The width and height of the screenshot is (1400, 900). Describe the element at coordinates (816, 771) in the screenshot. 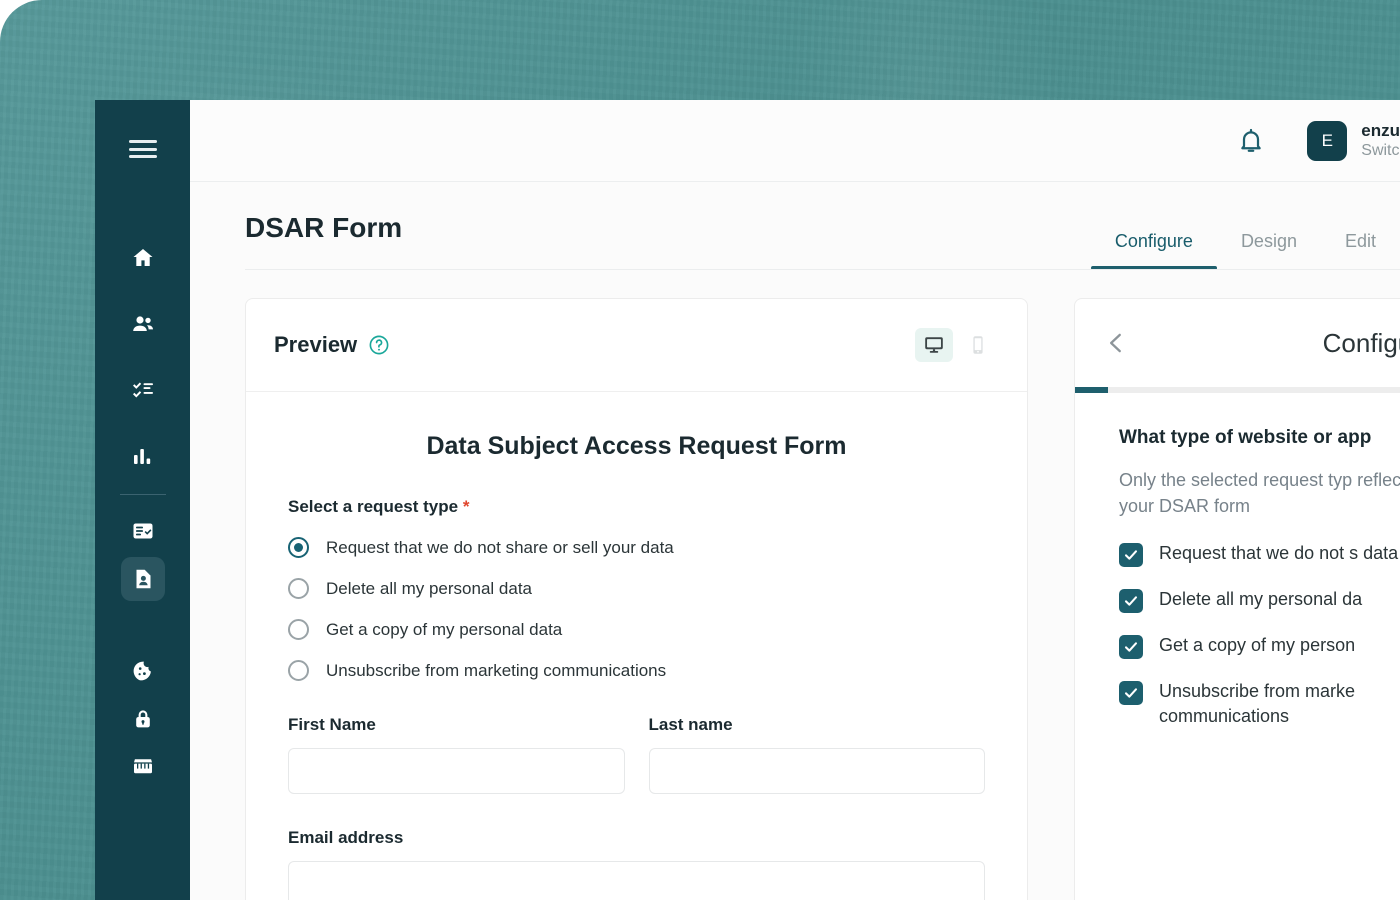

I see `last-name-input` at that location.